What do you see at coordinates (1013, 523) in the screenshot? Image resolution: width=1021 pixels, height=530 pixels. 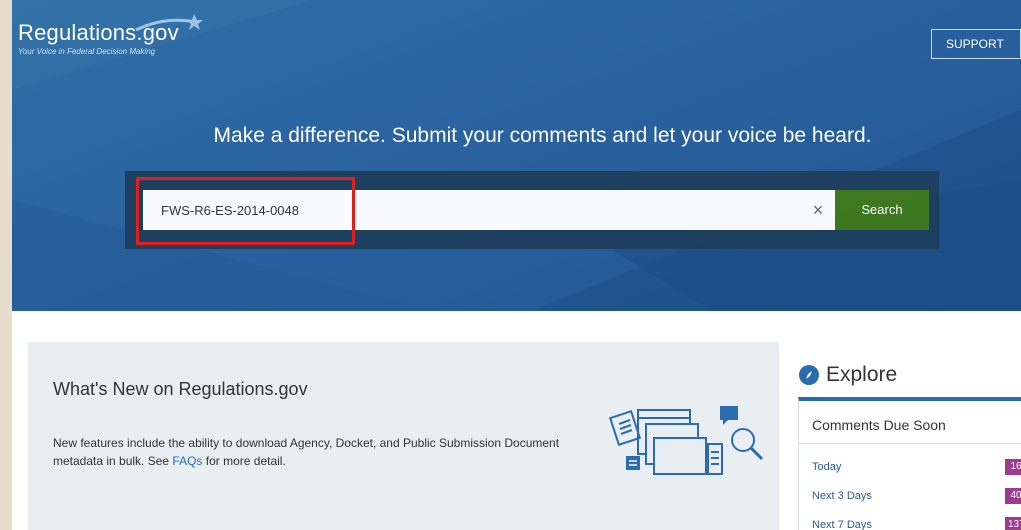 I see `due-count-badge: 137` at bounding box center [1013, 523].